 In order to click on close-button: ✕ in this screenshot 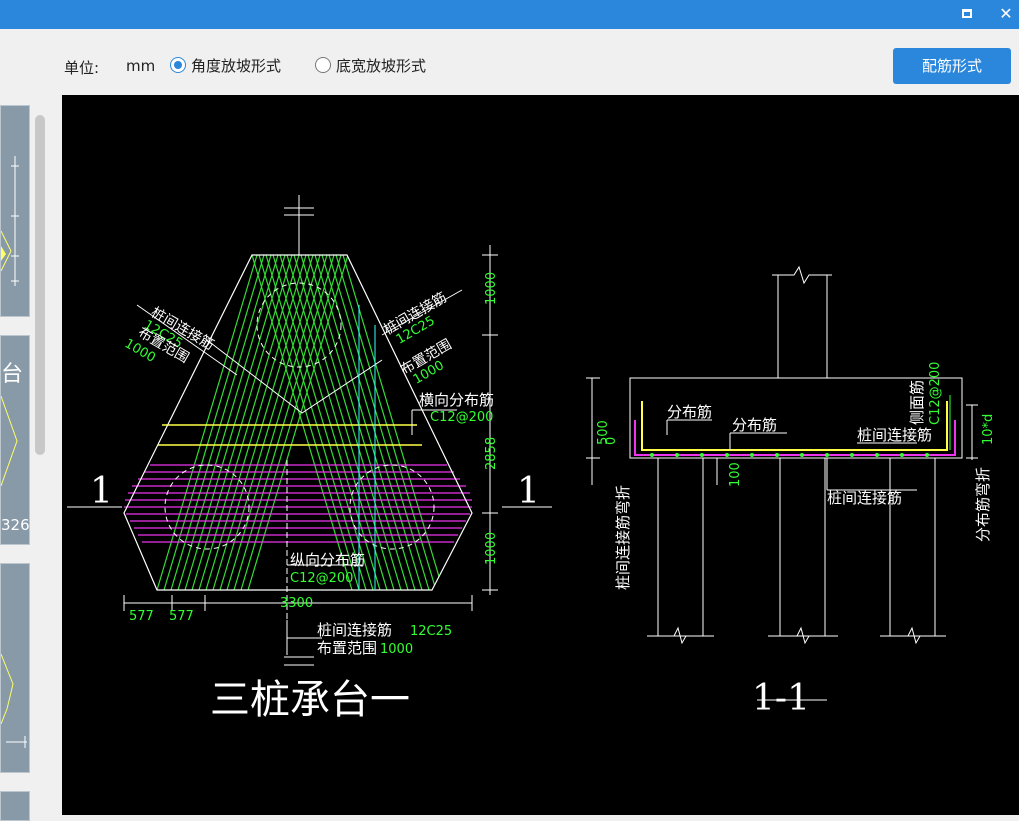, I will do `click(1006, 14)`.